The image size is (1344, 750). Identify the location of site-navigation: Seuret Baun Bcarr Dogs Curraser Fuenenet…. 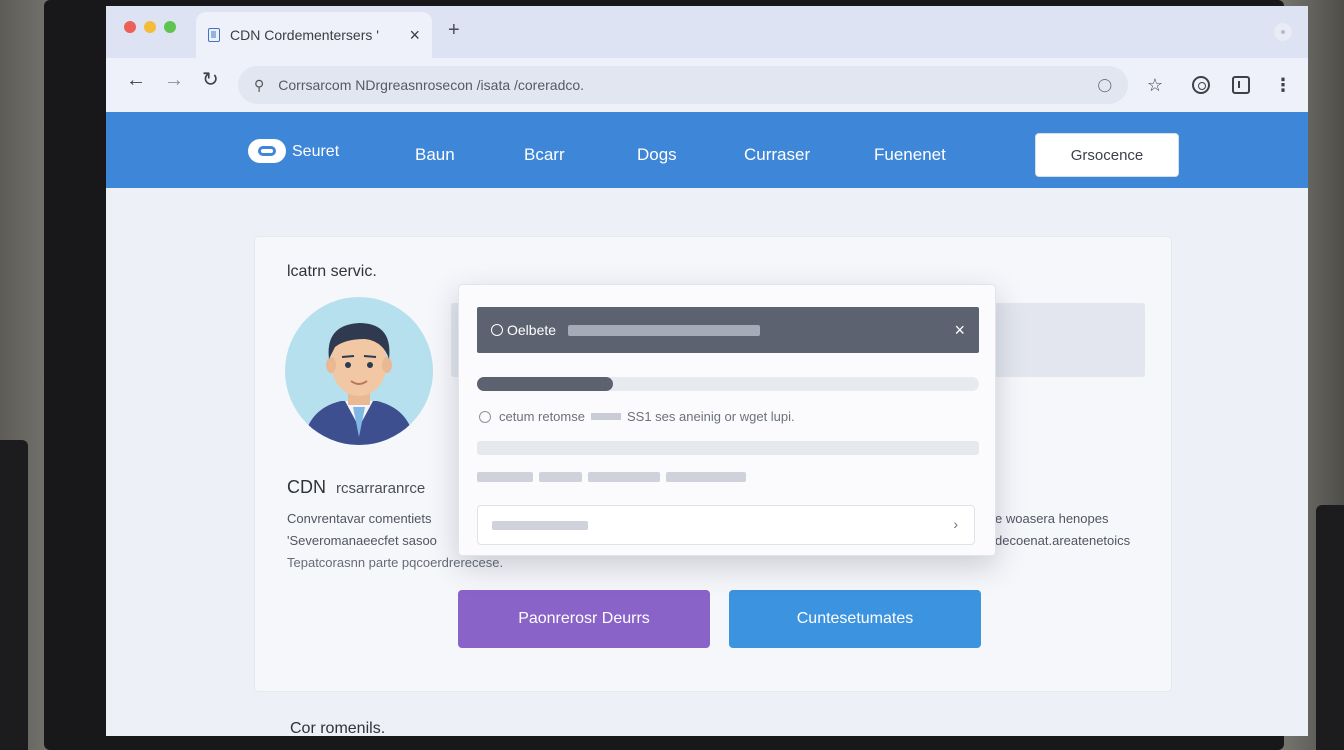
(707, 150).